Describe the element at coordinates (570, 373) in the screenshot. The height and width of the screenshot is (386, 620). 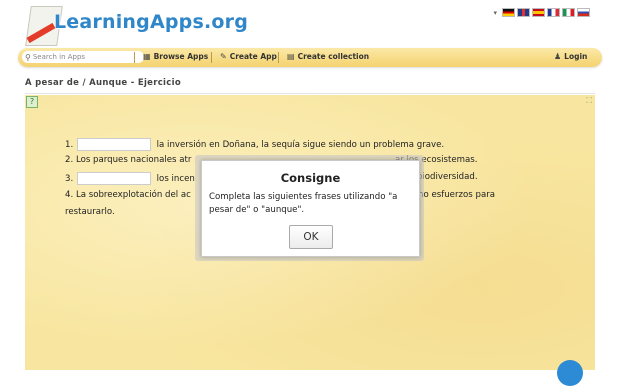
I see `floating-action-button` at that location.